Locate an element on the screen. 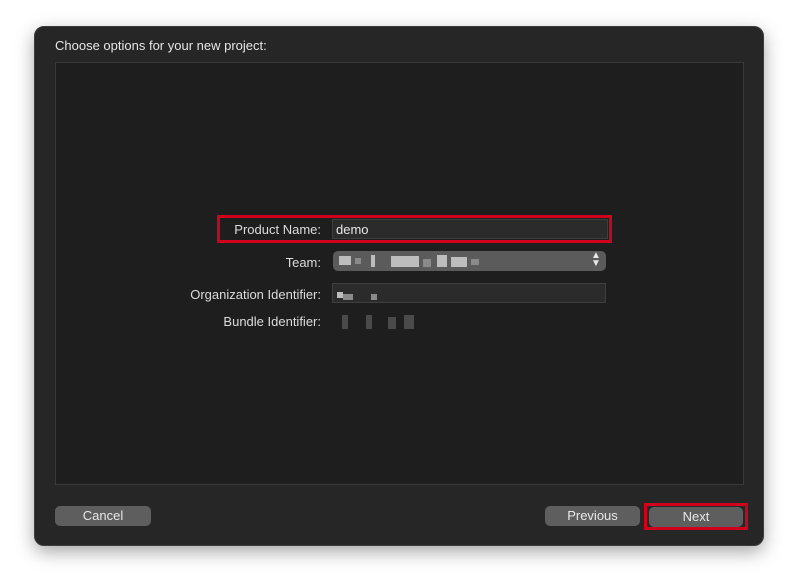 The image size is (798, 588). dialog-title: Choose options for your new project: is located at coordinates (161, 45).